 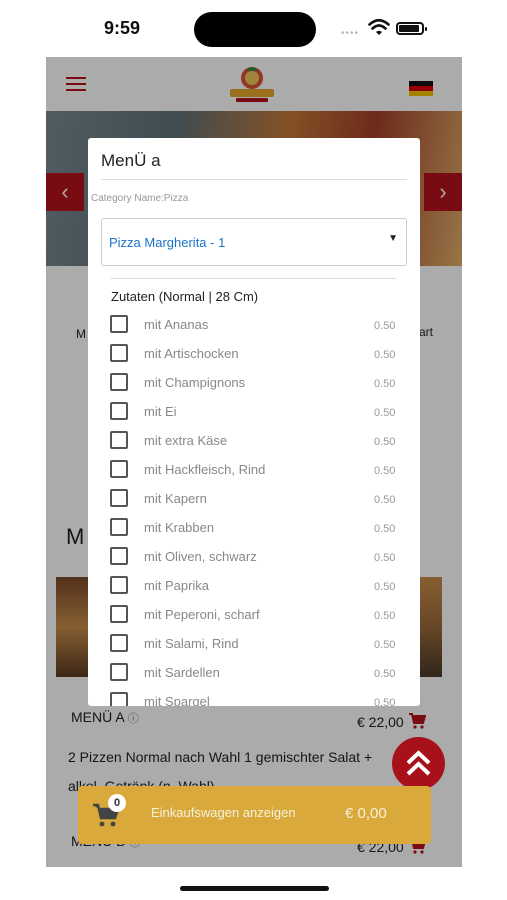 I want to click on dynamic-island, so click(x=255, y=29).